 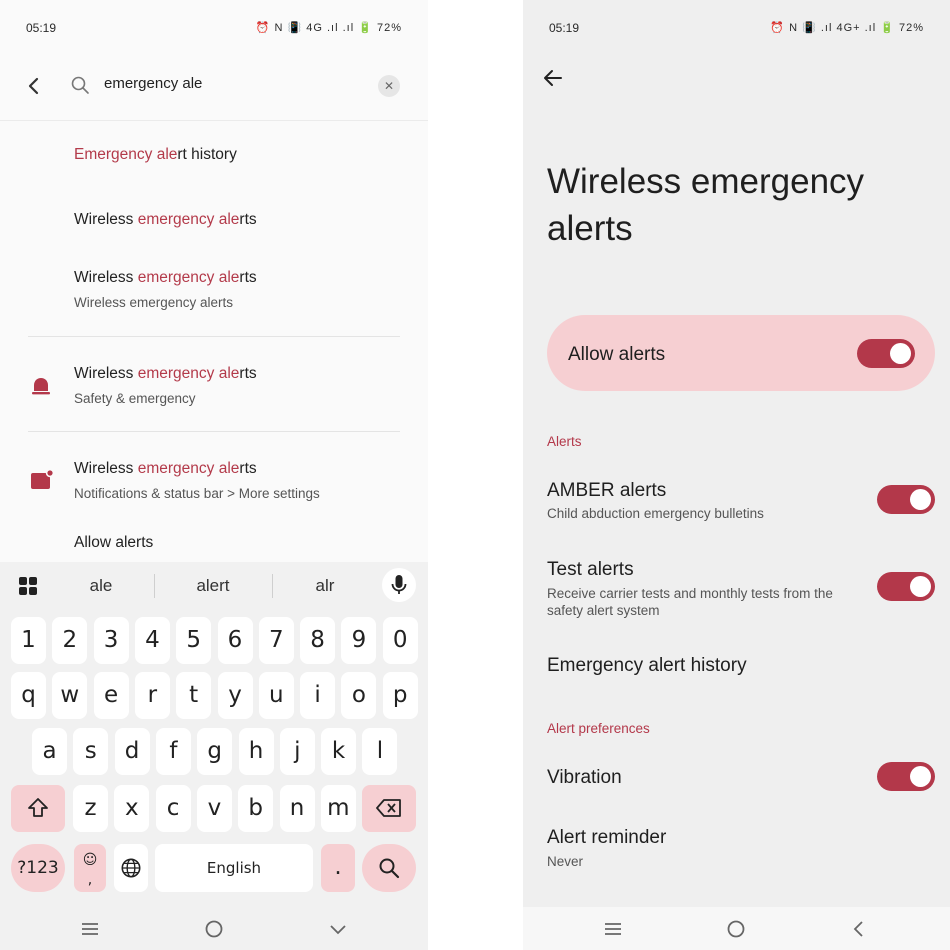 I want to click on key-b: b, so click(x=256, y=808).